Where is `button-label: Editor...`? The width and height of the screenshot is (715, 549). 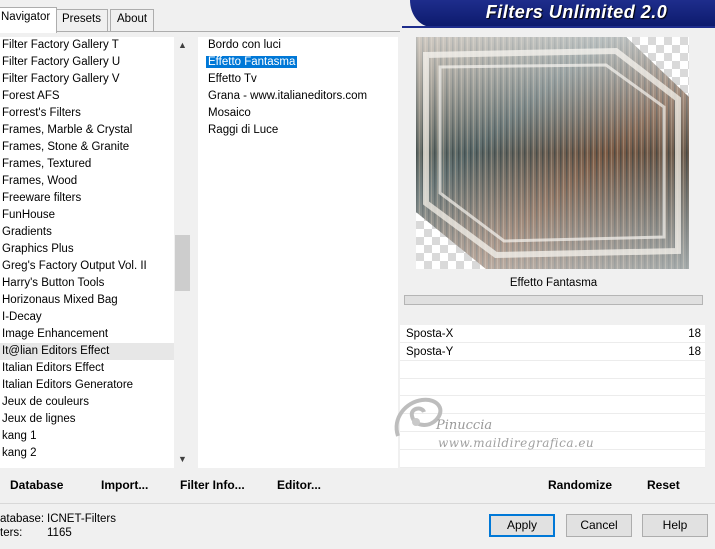 button-label: Editor... is located at coordinates (299, 485).